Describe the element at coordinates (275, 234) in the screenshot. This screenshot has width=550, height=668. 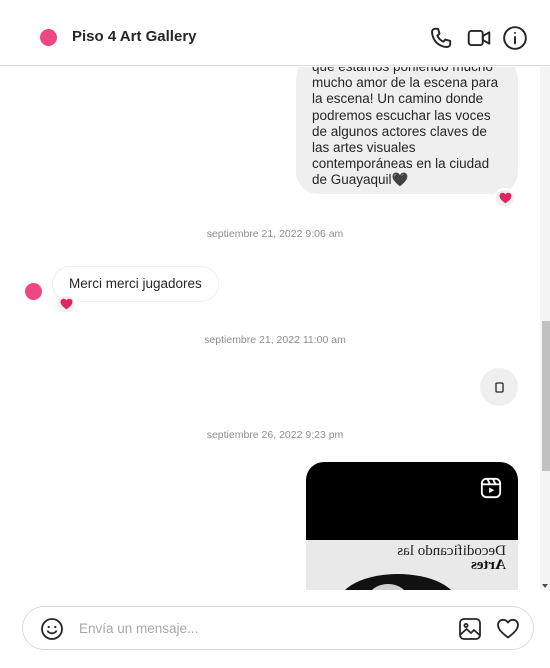
I see `message-timestamp: septiembre 21, 2022 9:06 am` at that location.